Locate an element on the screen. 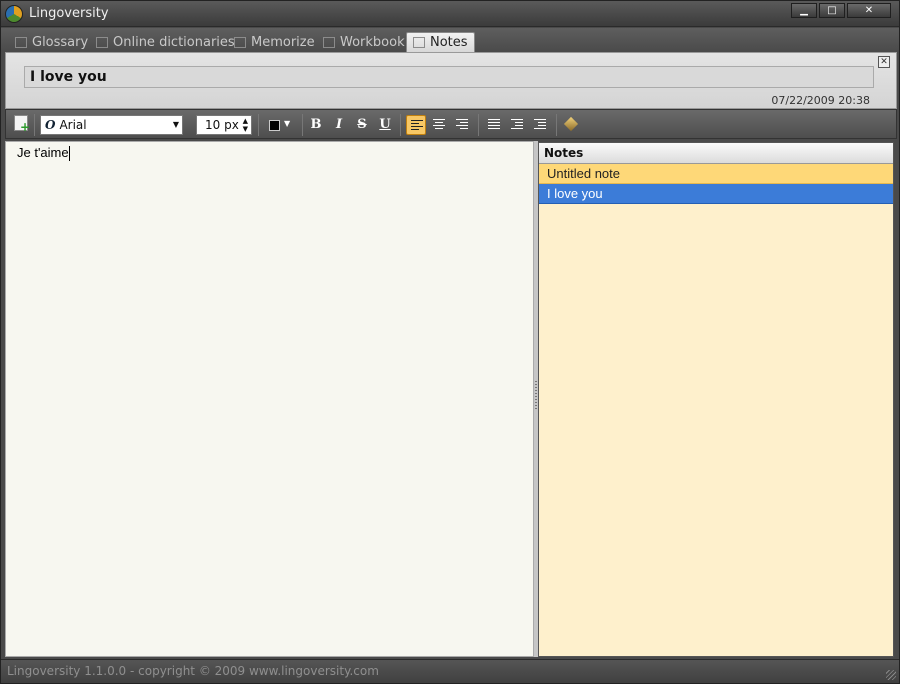 Image resolution: width=900 pixels, height=684 pixels. outdent-icon is located at coordinates (517, 125).